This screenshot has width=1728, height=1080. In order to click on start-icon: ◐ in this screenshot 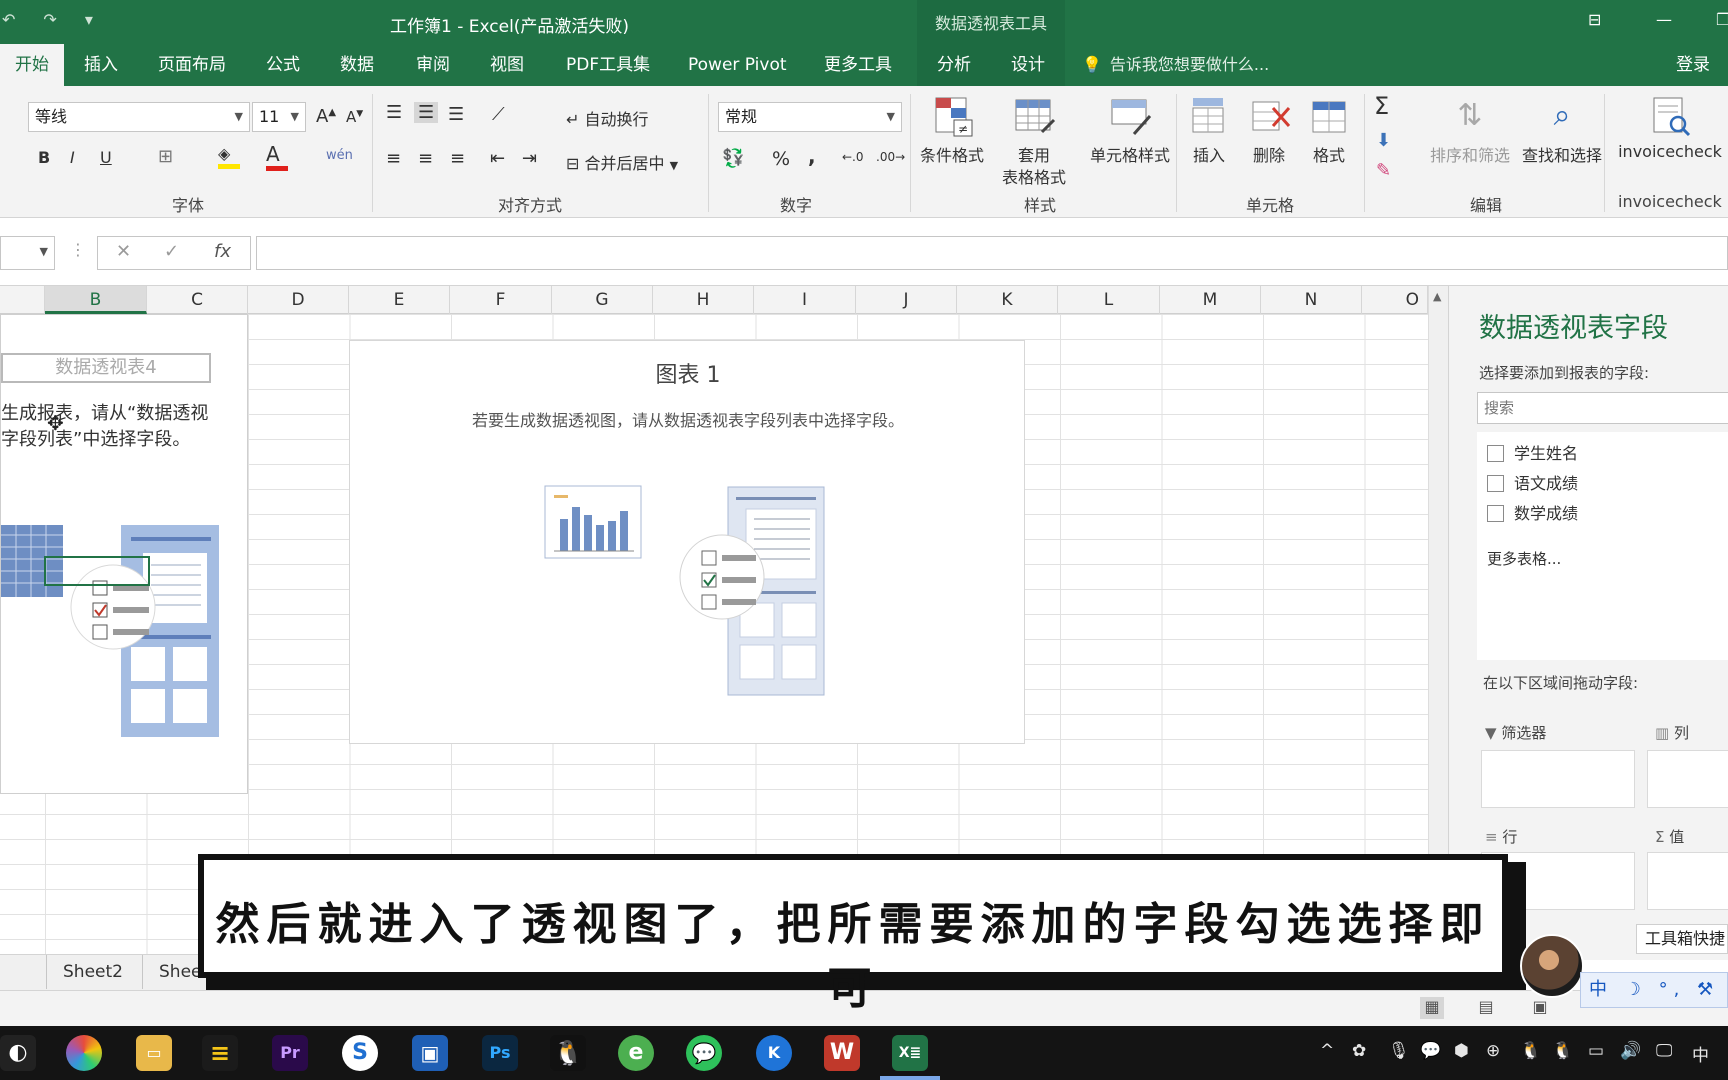, I will do `click(18, 1053)`.